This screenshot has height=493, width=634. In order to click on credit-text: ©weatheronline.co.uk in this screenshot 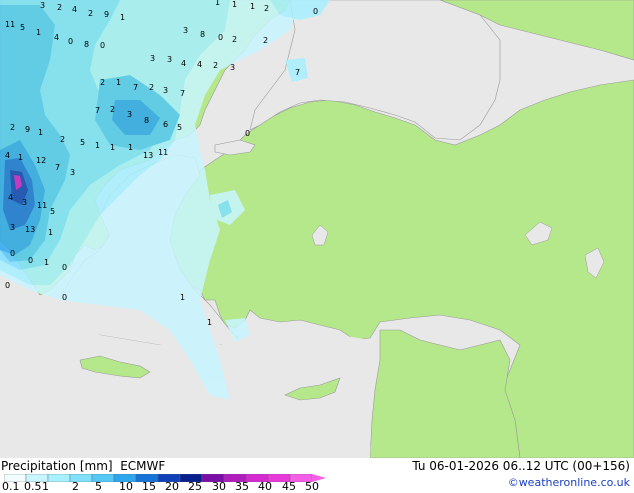, I will do `click(568, 482)`.